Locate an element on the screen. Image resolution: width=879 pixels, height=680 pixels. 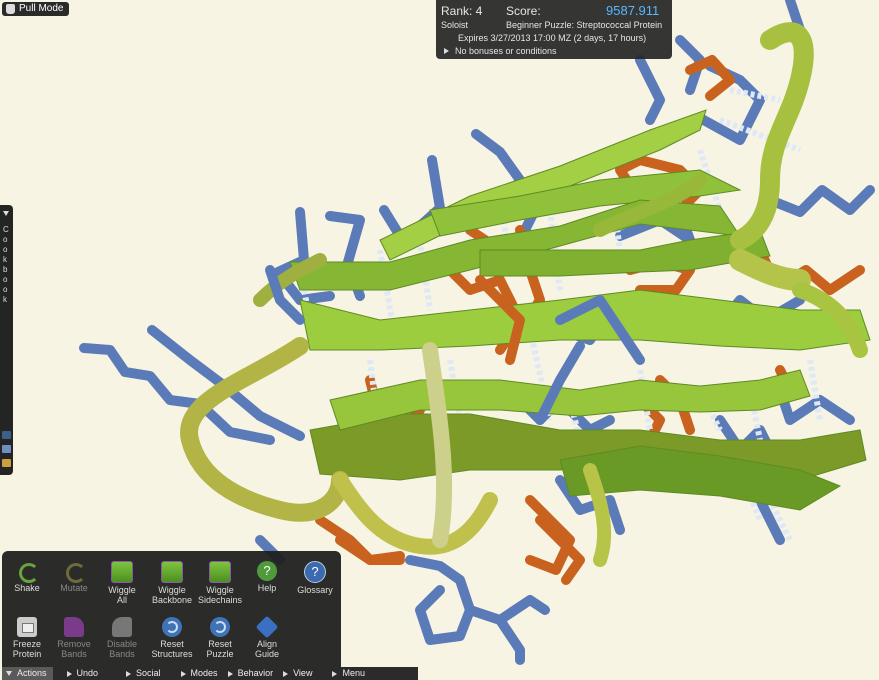
wiggle-all-label: Wiggle is located at coordinates (122, 590).